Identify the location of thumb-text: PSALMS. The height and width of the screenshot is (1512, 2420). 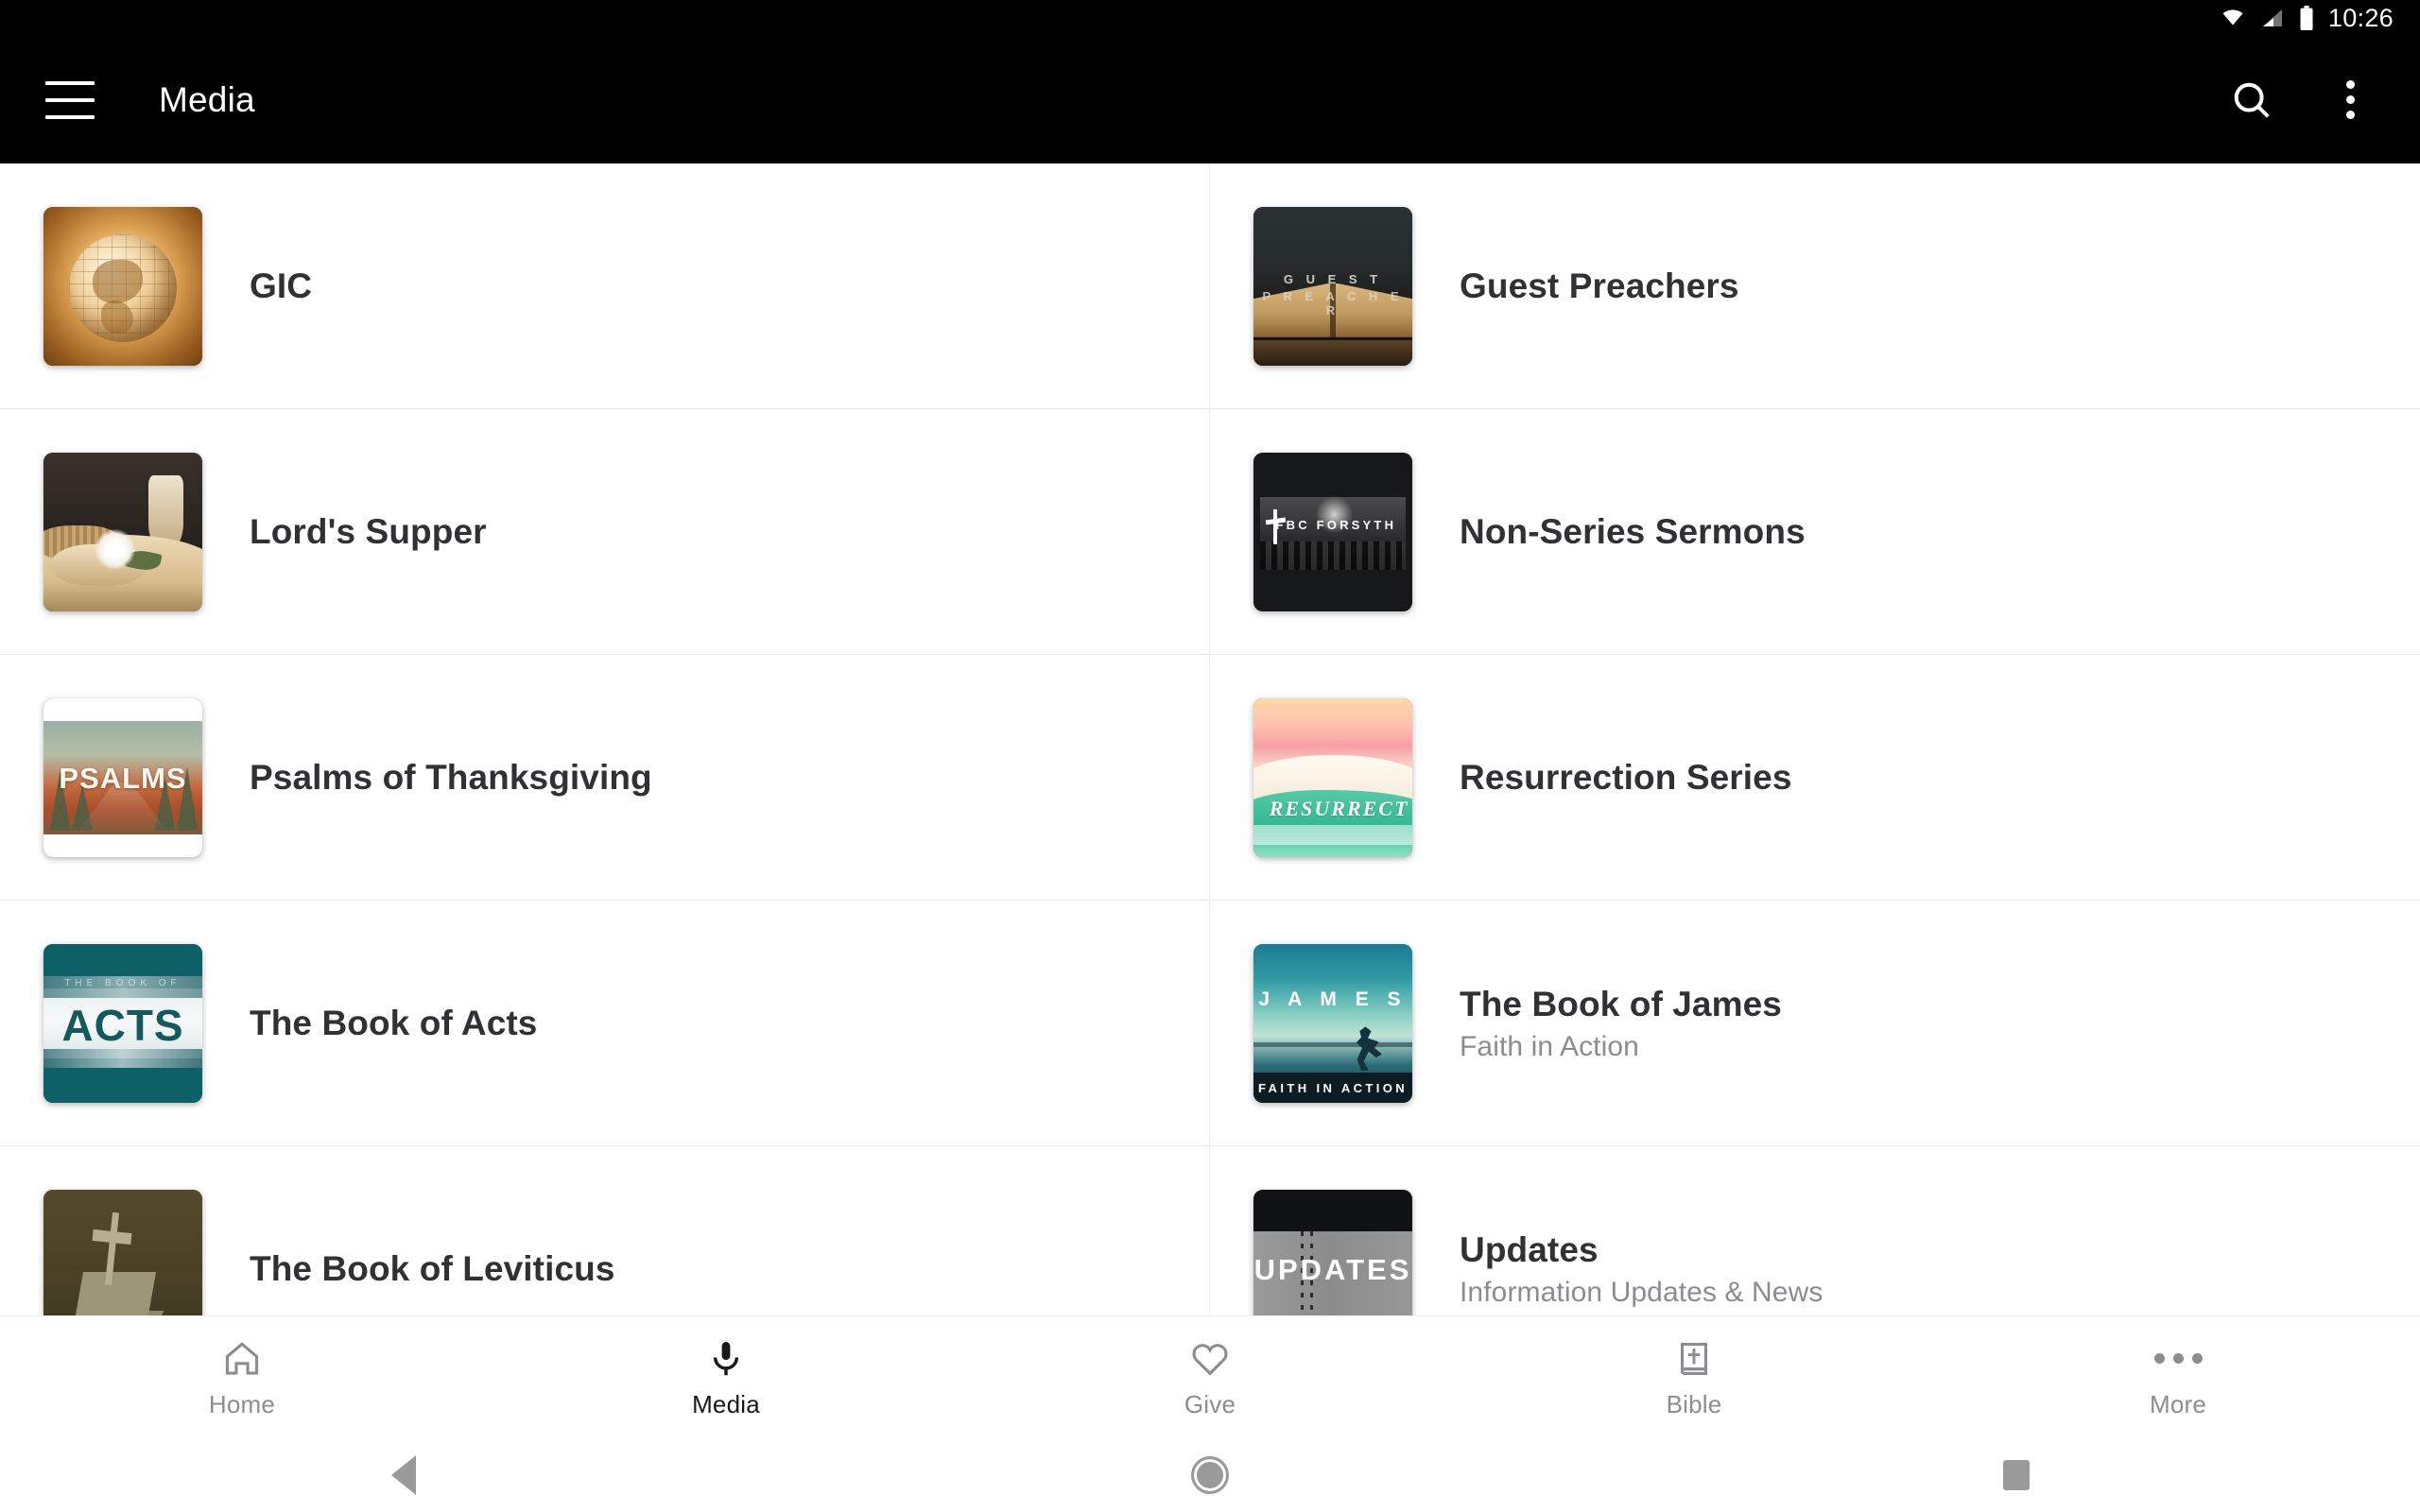
(123, 779).